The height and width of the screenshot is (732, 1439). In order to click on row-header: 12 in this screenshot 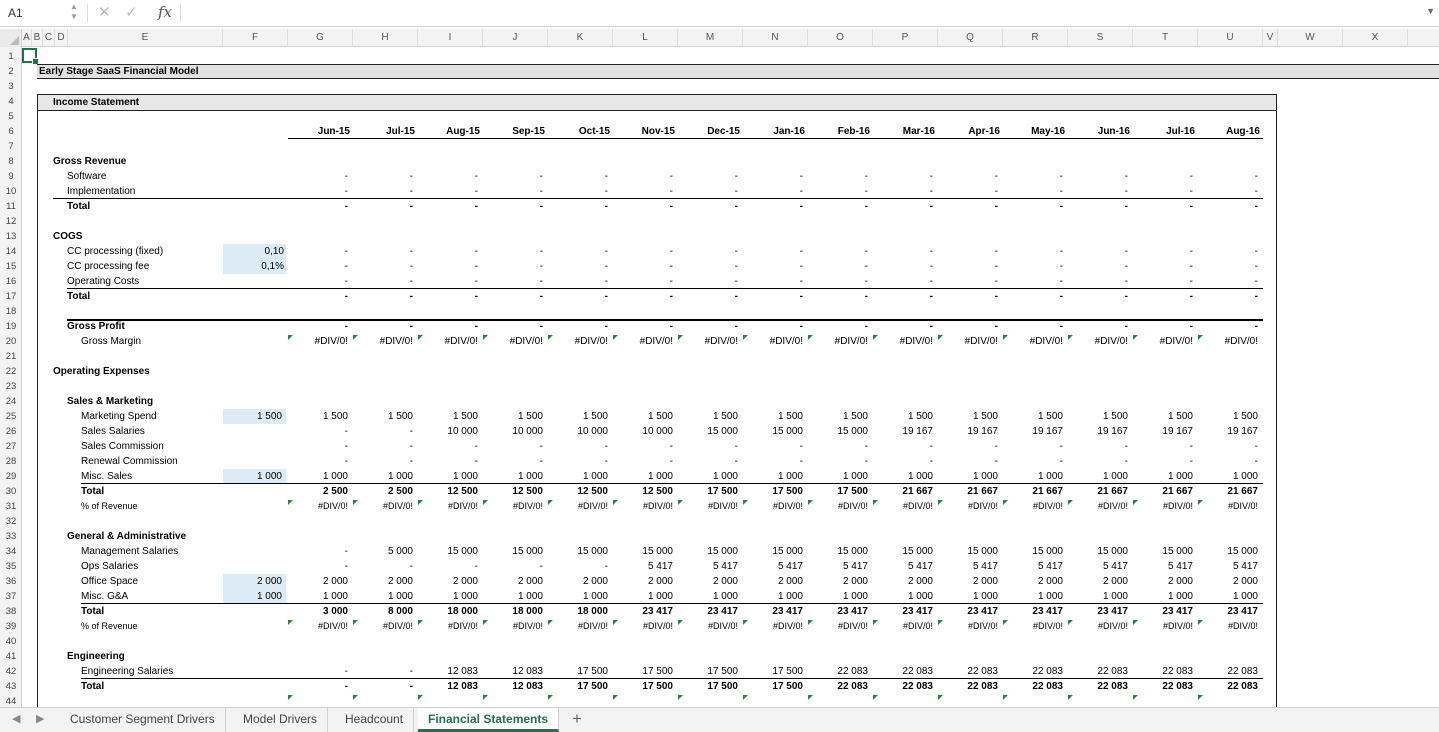, I will do `click(10, 221)`.